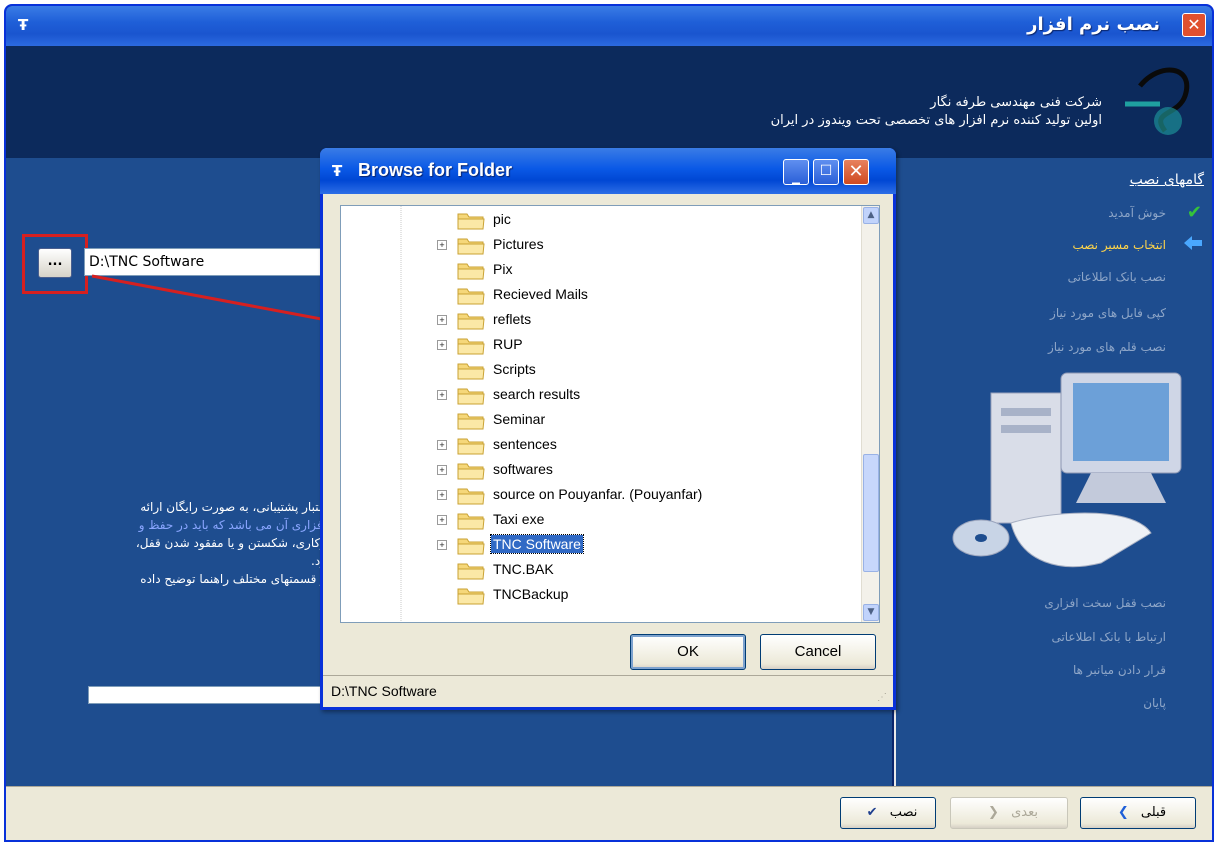 The image size is (1217, 844). Describe the element at coordinates (337, 171) in the screenshot. I see `dialog-app-icon: Ŧ` at that location.